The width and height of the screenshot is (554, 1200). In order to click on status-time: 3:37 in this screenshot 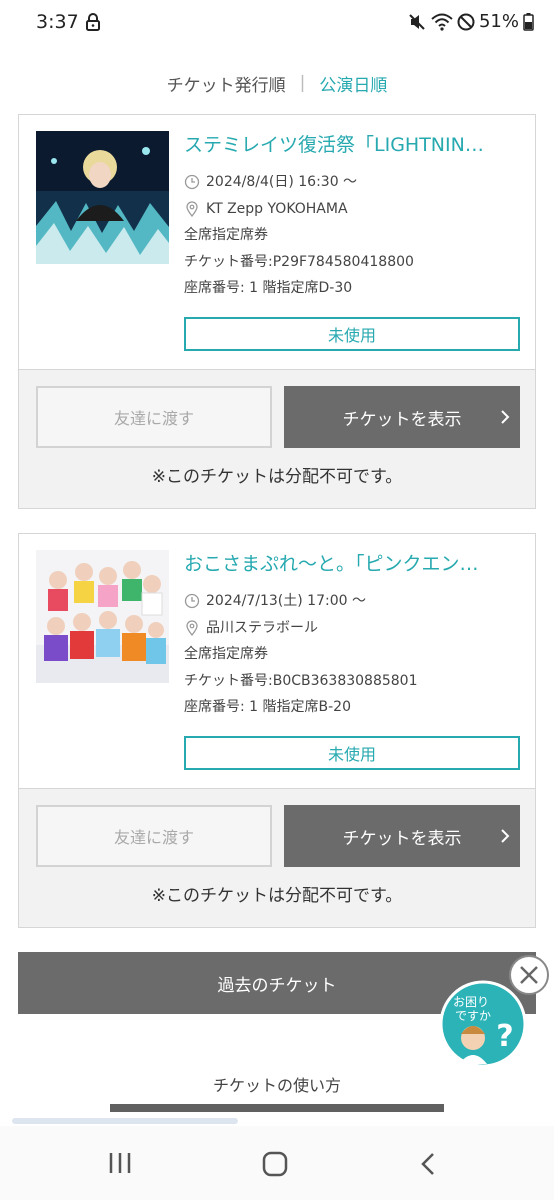, I will do `click(57, 22)`.